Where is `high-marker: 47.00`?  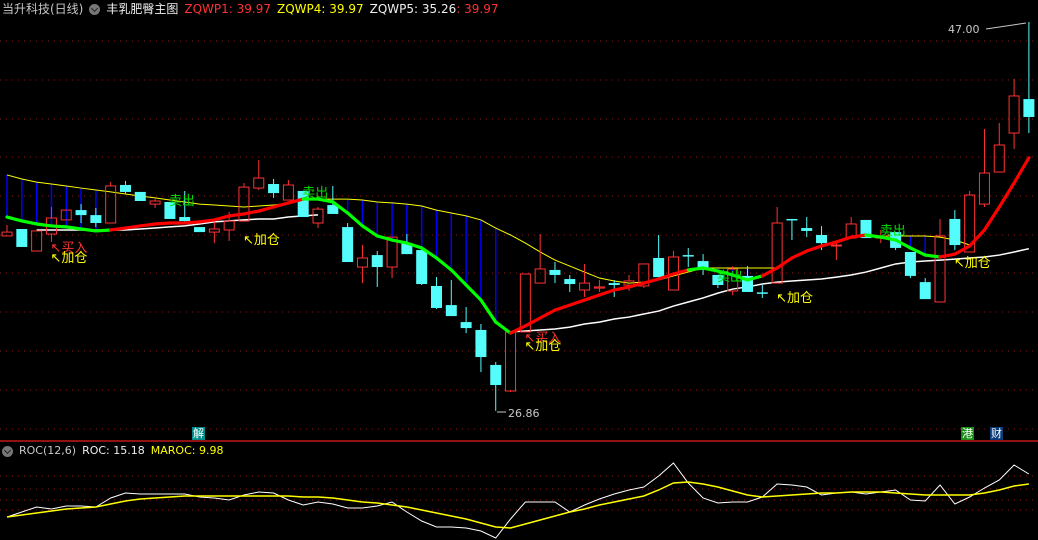 high-marker: 47.00 is located at coordinates (987, 29).